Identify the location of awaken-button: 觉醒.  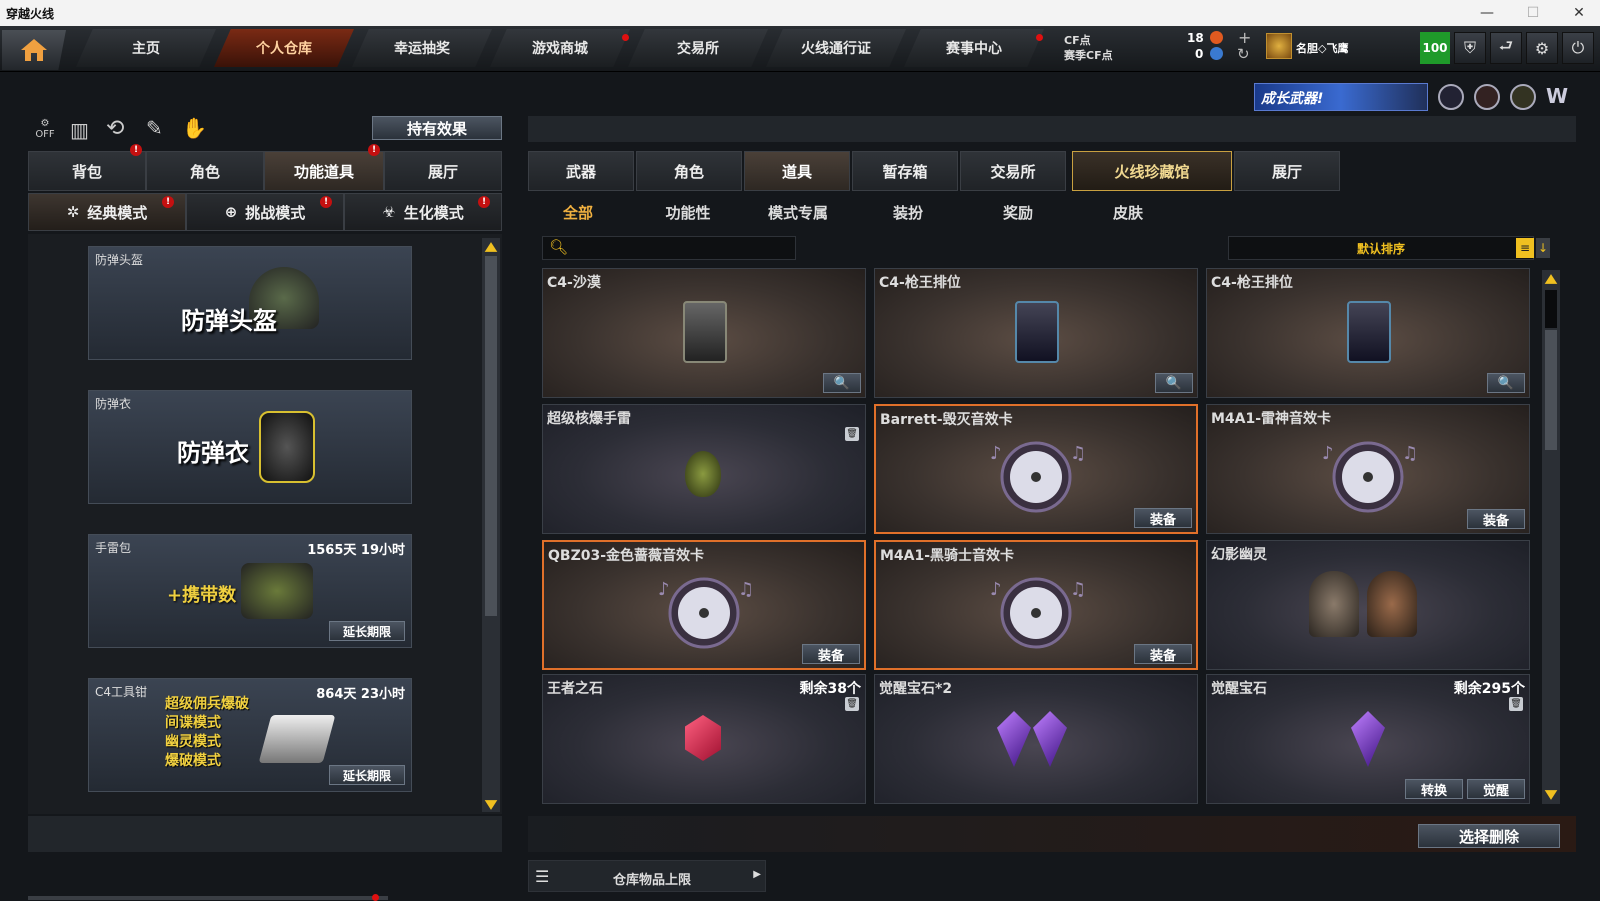
(1496, 789).